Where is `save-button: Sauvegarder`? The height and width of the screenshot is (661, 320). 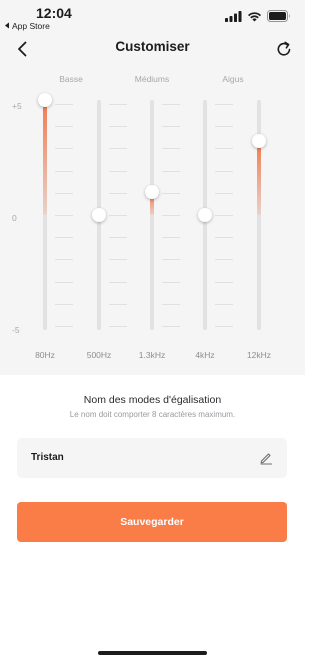 save-button: Sauvegarder is located at coordinates (152, 522).